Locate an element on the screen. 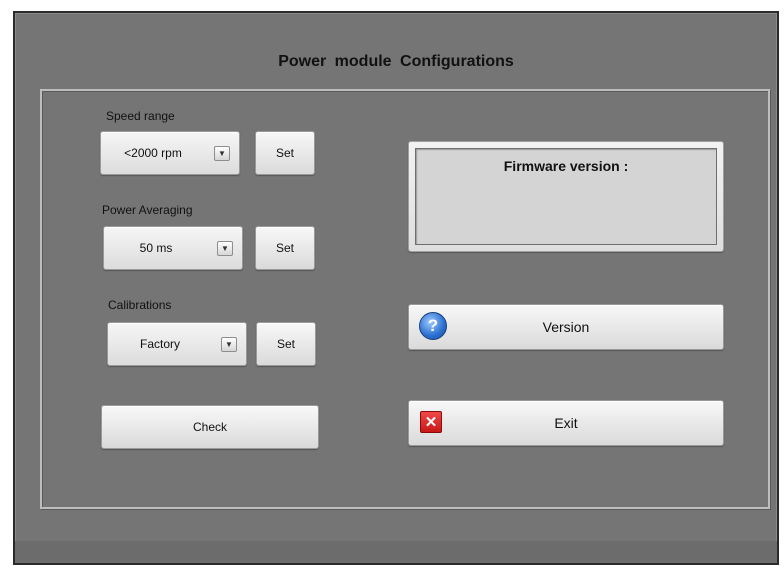  window-title: Power module Configurations is located at coordinates (396, 61).